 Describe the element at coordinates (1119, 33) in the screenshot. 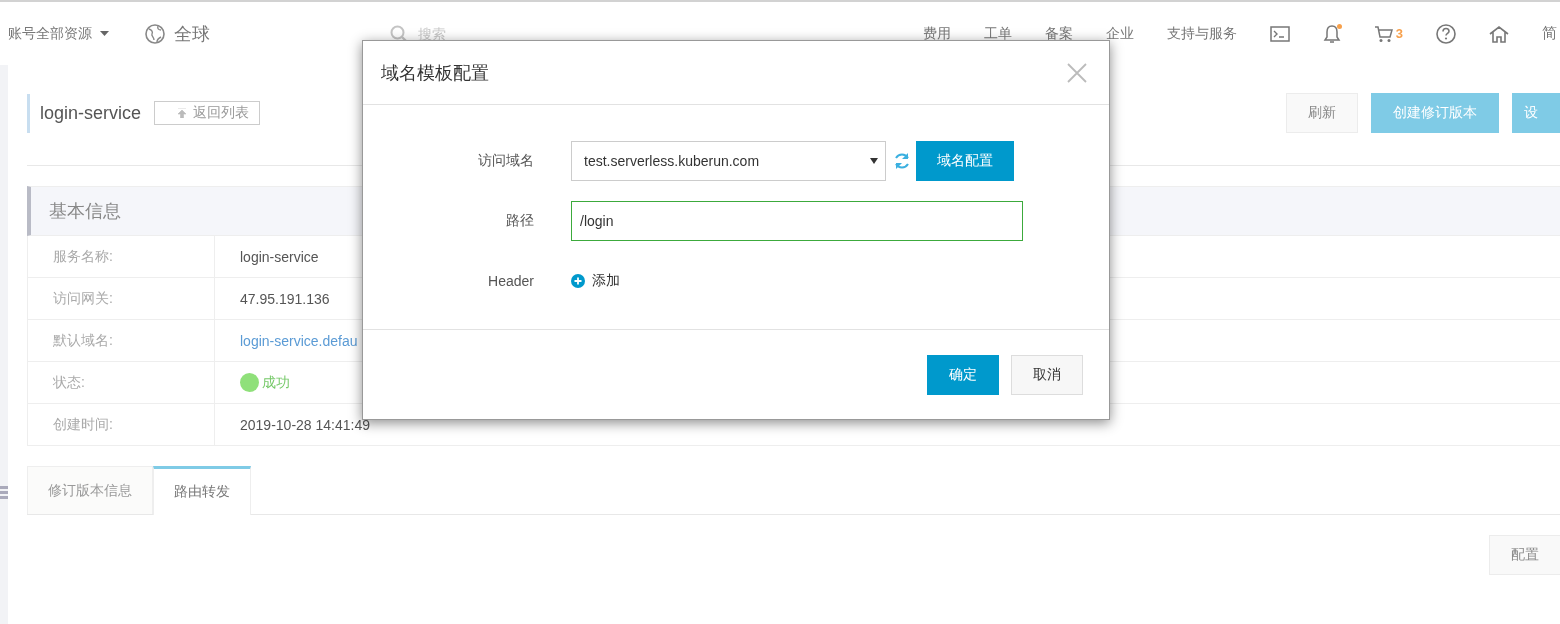

I see `nav-link: 企业` at that location.